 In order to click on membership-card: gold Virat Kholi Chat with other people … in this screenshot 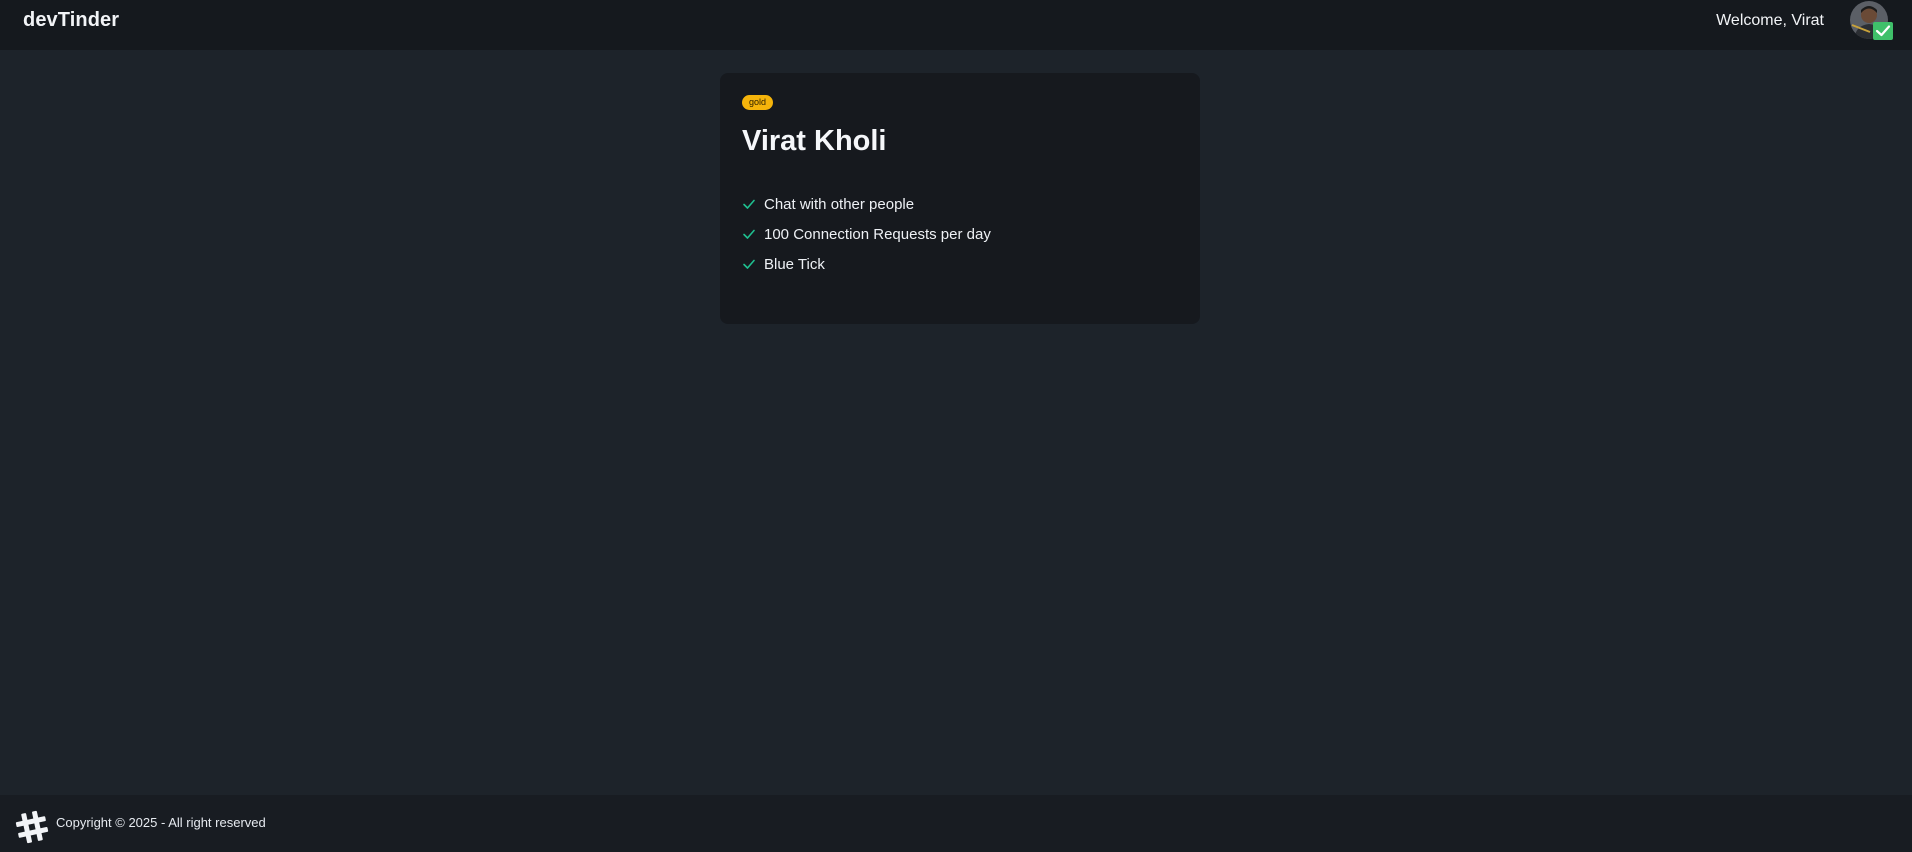, I will do `click(960, 198)`.